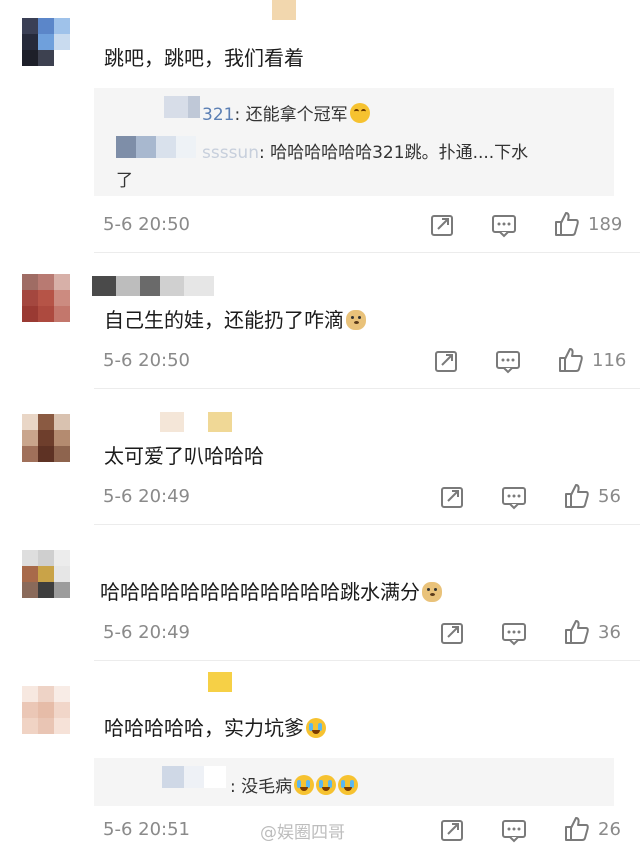 The width and height of the screenshot is (640, 849). Describe the element at coordinates (302, 833) in the screenshot. I see `watermark: @娱圈四哥` at that location.